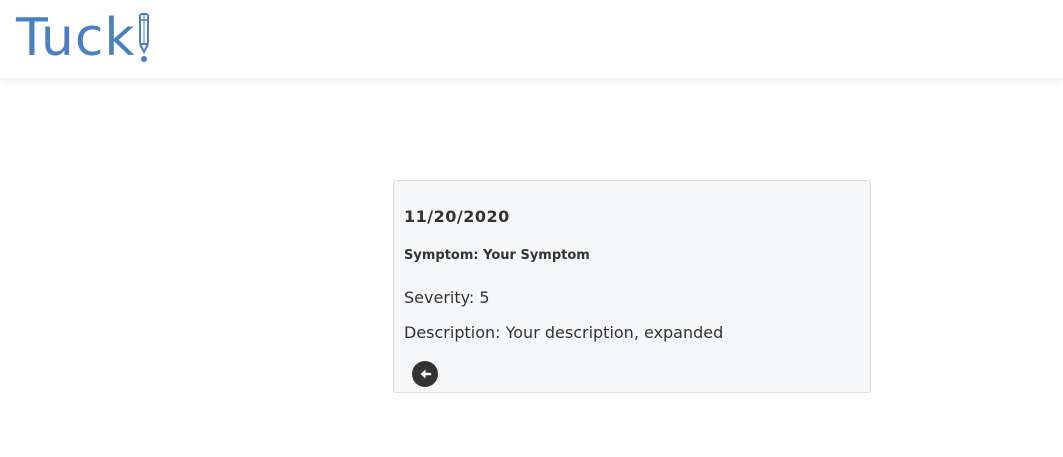 The width and height of the screenshot is (1063, 457). I want to click on description-label: Description:, so click(455, 332).